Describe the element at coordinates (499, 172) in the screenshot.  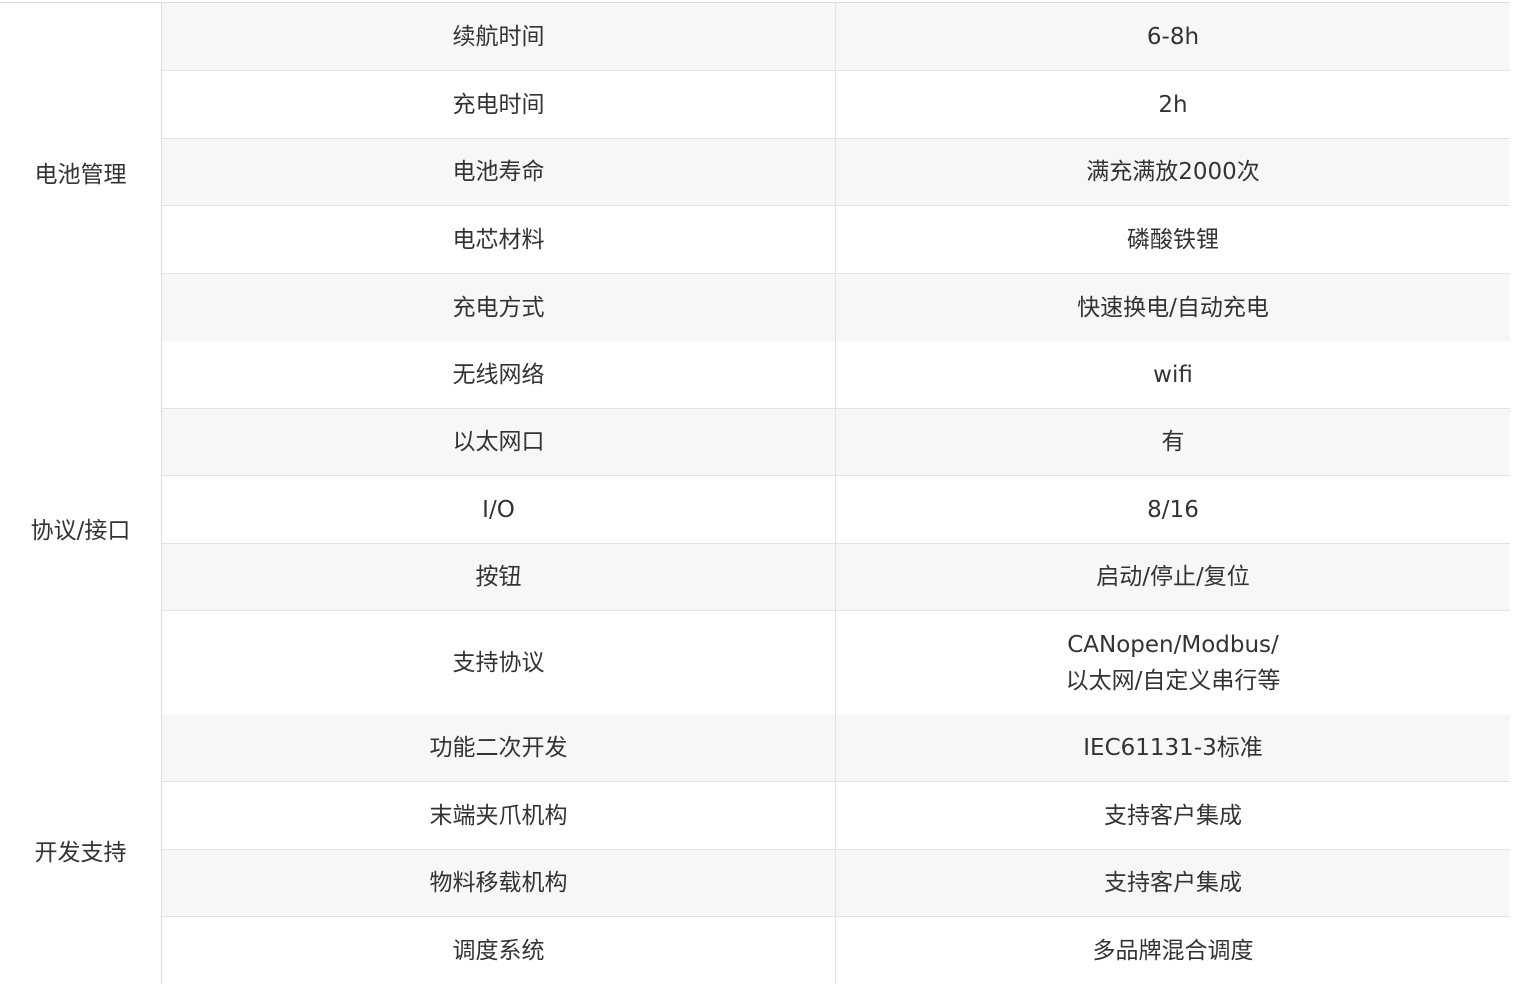
I see `spec-name: 电池寿命` at that location.